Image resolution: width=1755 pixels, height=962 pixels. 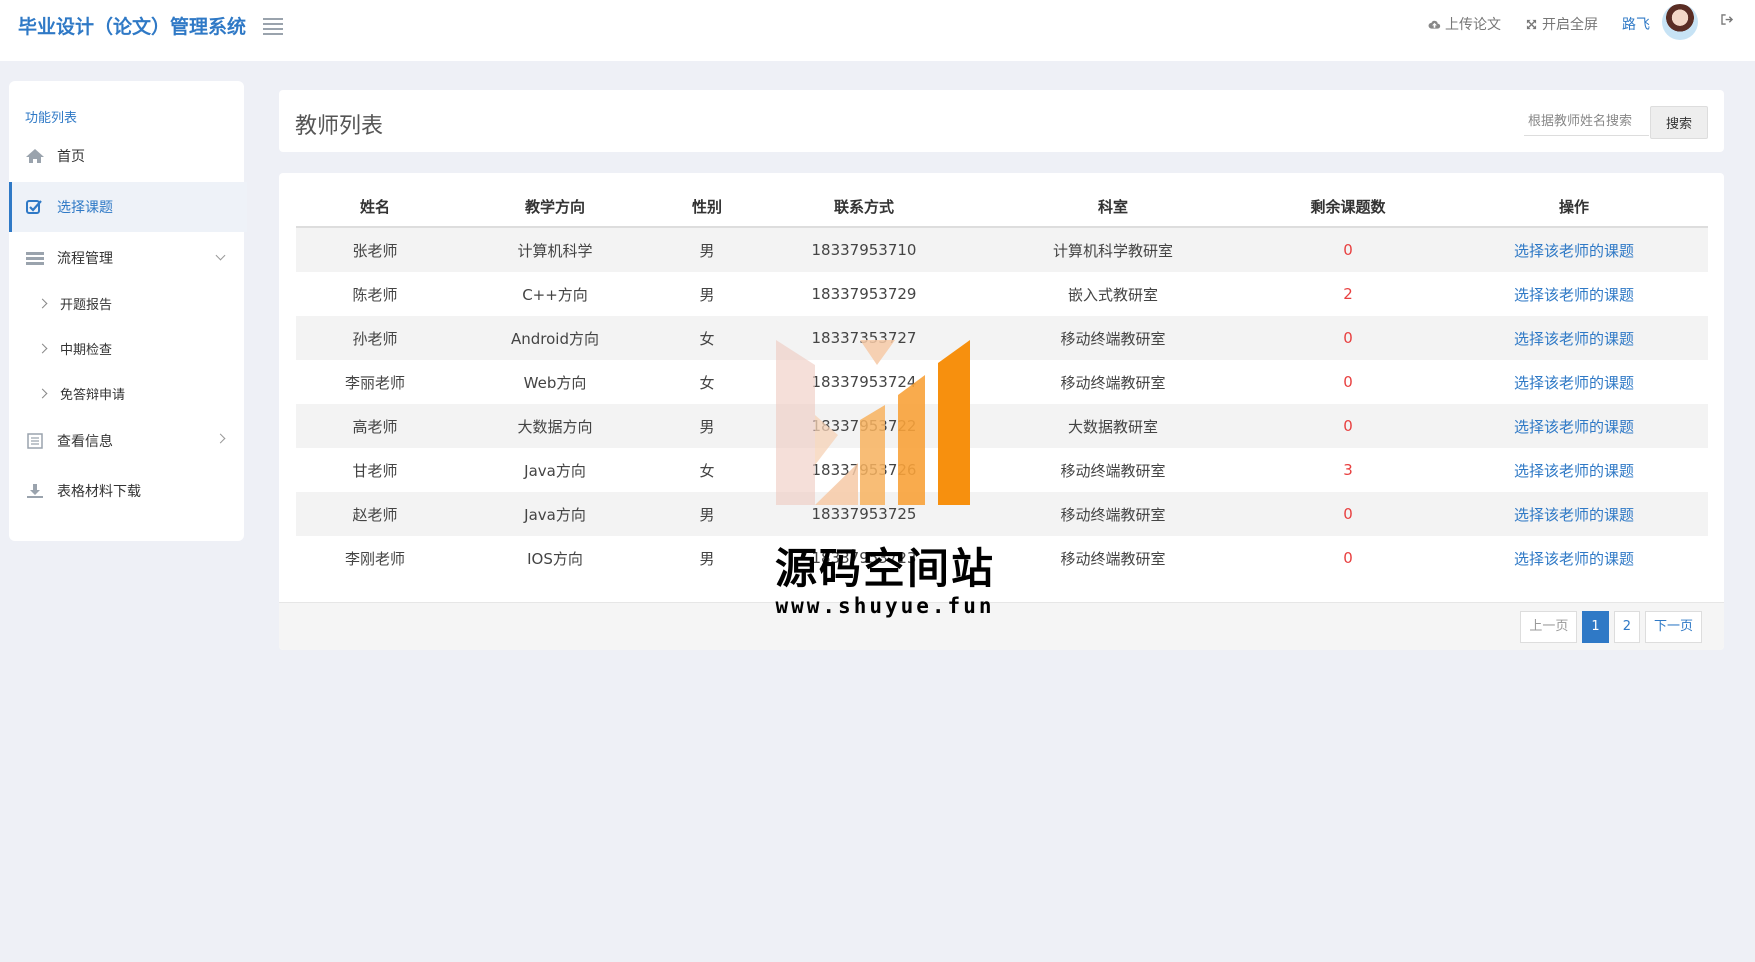 What do you see at coordinates (1586, 122) in the screenshot?
I see `search-input` at bounding box center [1586, 122].